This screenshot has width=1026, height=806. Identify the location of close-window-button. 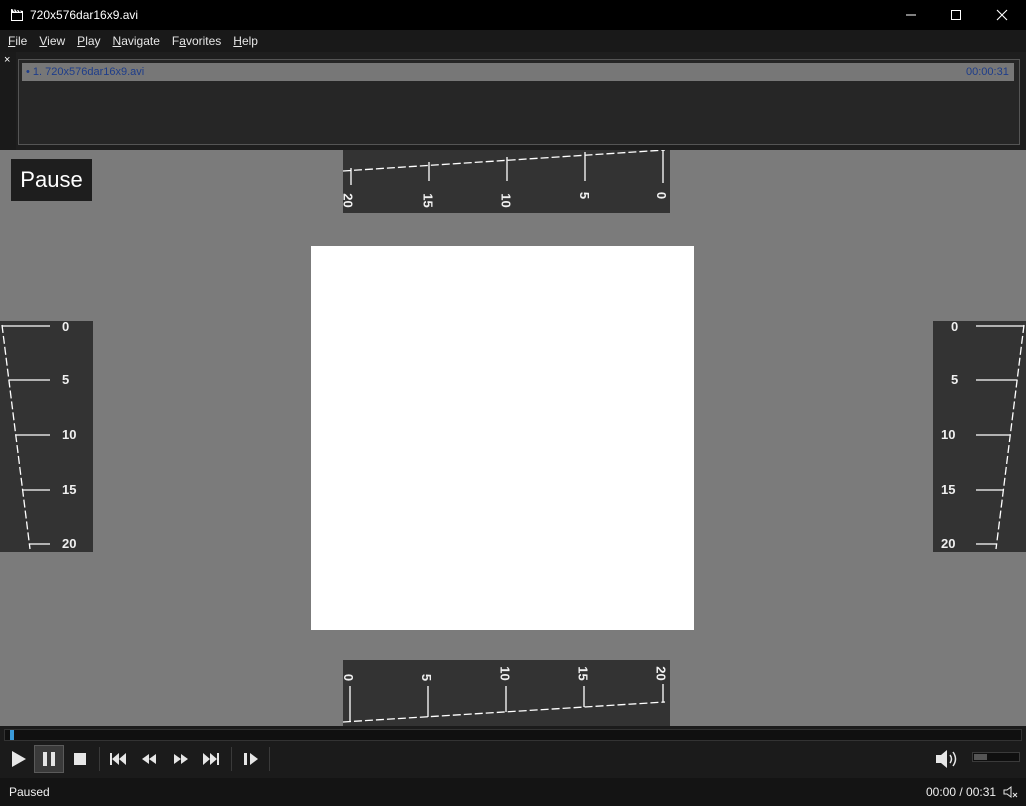
(1002, 15).